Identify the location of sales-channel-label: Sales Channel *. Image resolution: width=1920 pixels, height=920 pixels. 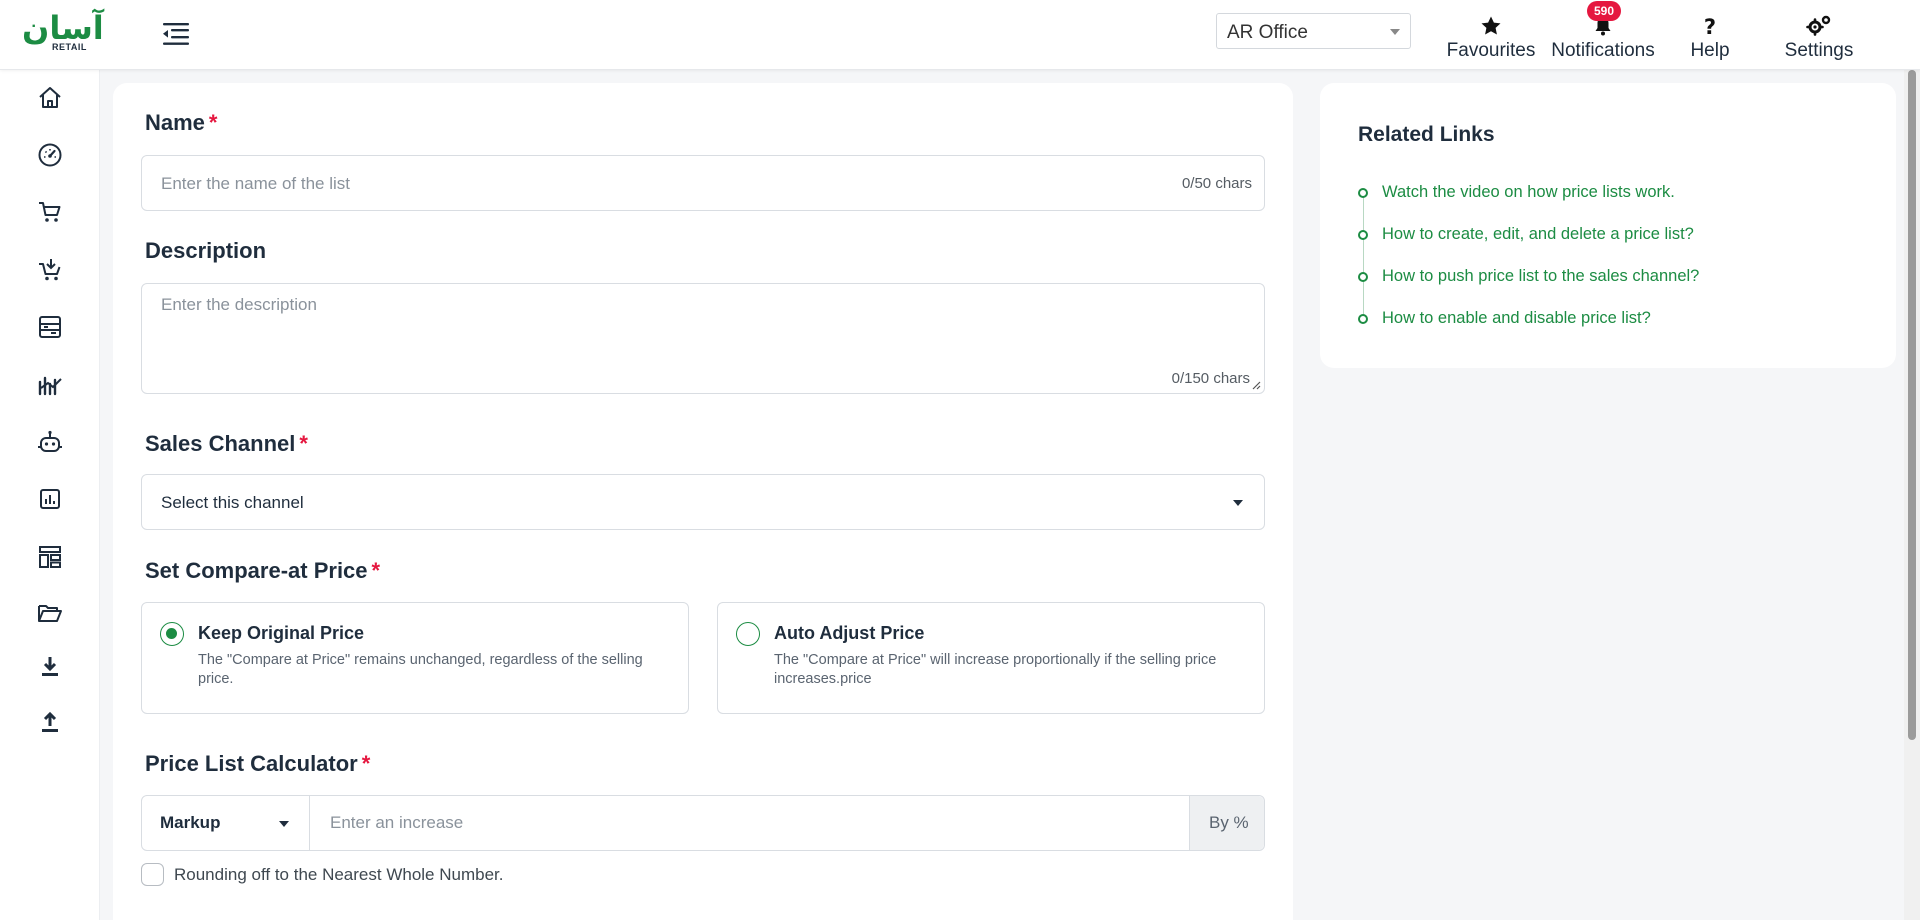
(226, 444).